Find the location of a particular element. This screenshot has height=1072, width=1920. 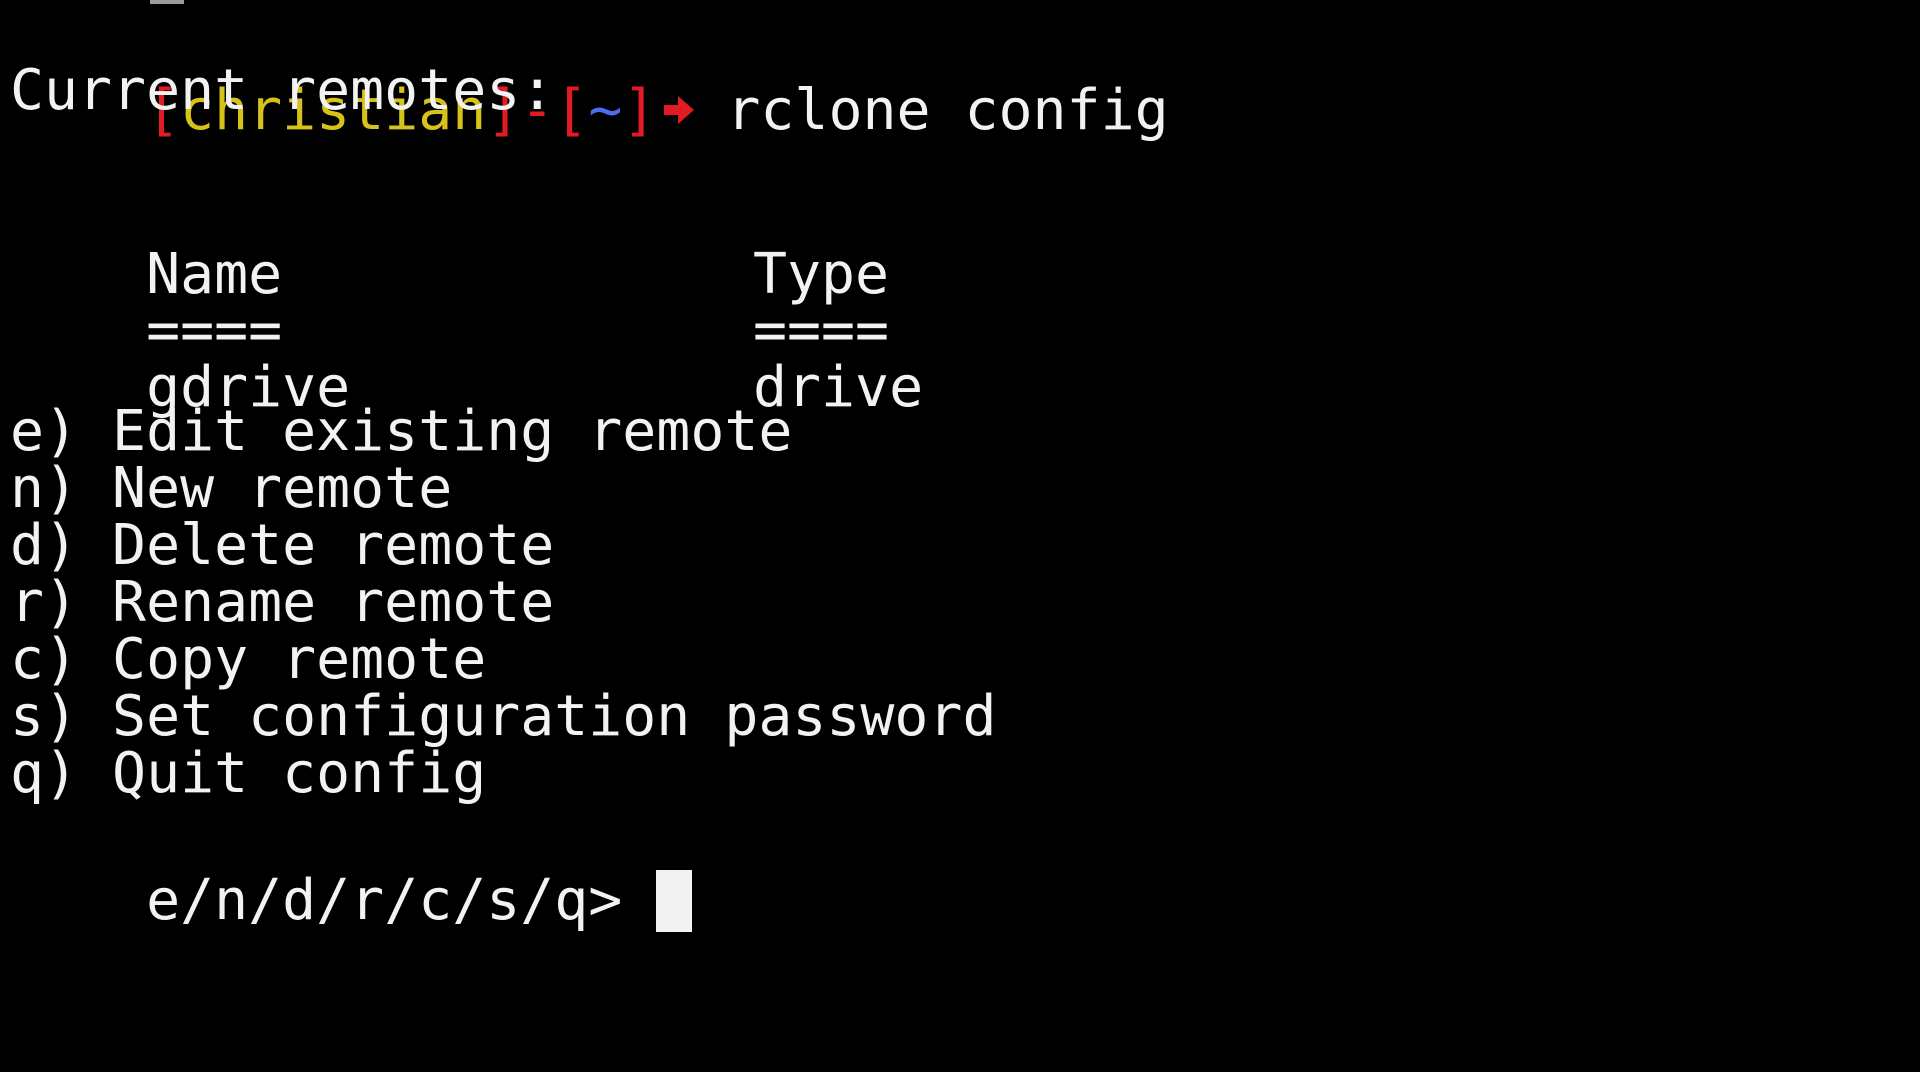

prompt-close-bracket: ] is located at coordinates (639, 110).